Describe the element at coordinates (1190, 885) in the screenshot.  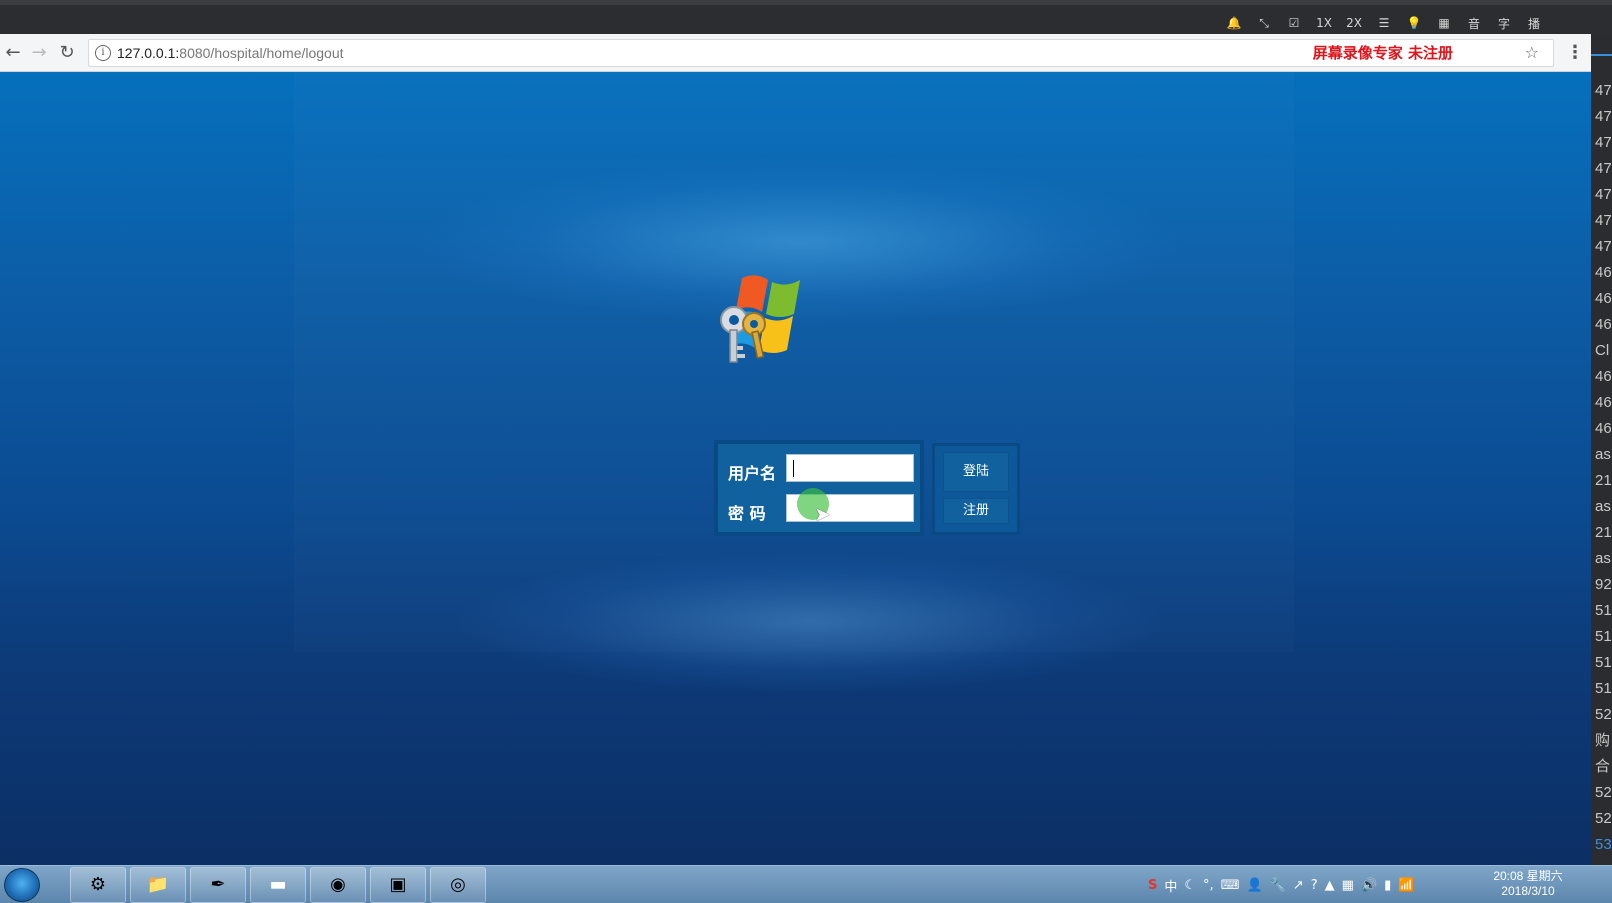
I see `moon-icon: ☾` at that location.